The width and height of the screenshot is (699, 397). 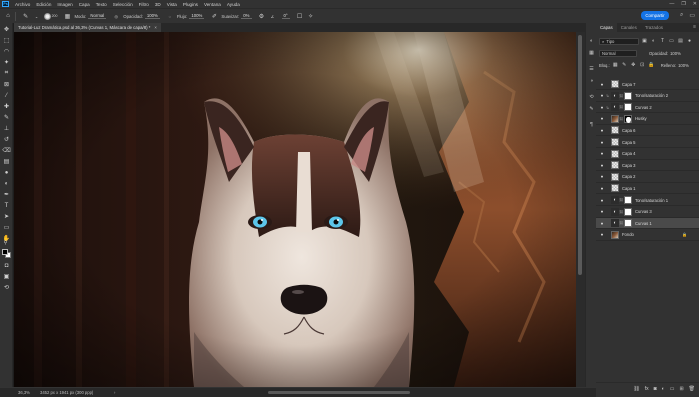 What do you see at coordinates (158, 4) in the screenshot?
I see `menu-3d: 3D` at bounding box center [158, 4].